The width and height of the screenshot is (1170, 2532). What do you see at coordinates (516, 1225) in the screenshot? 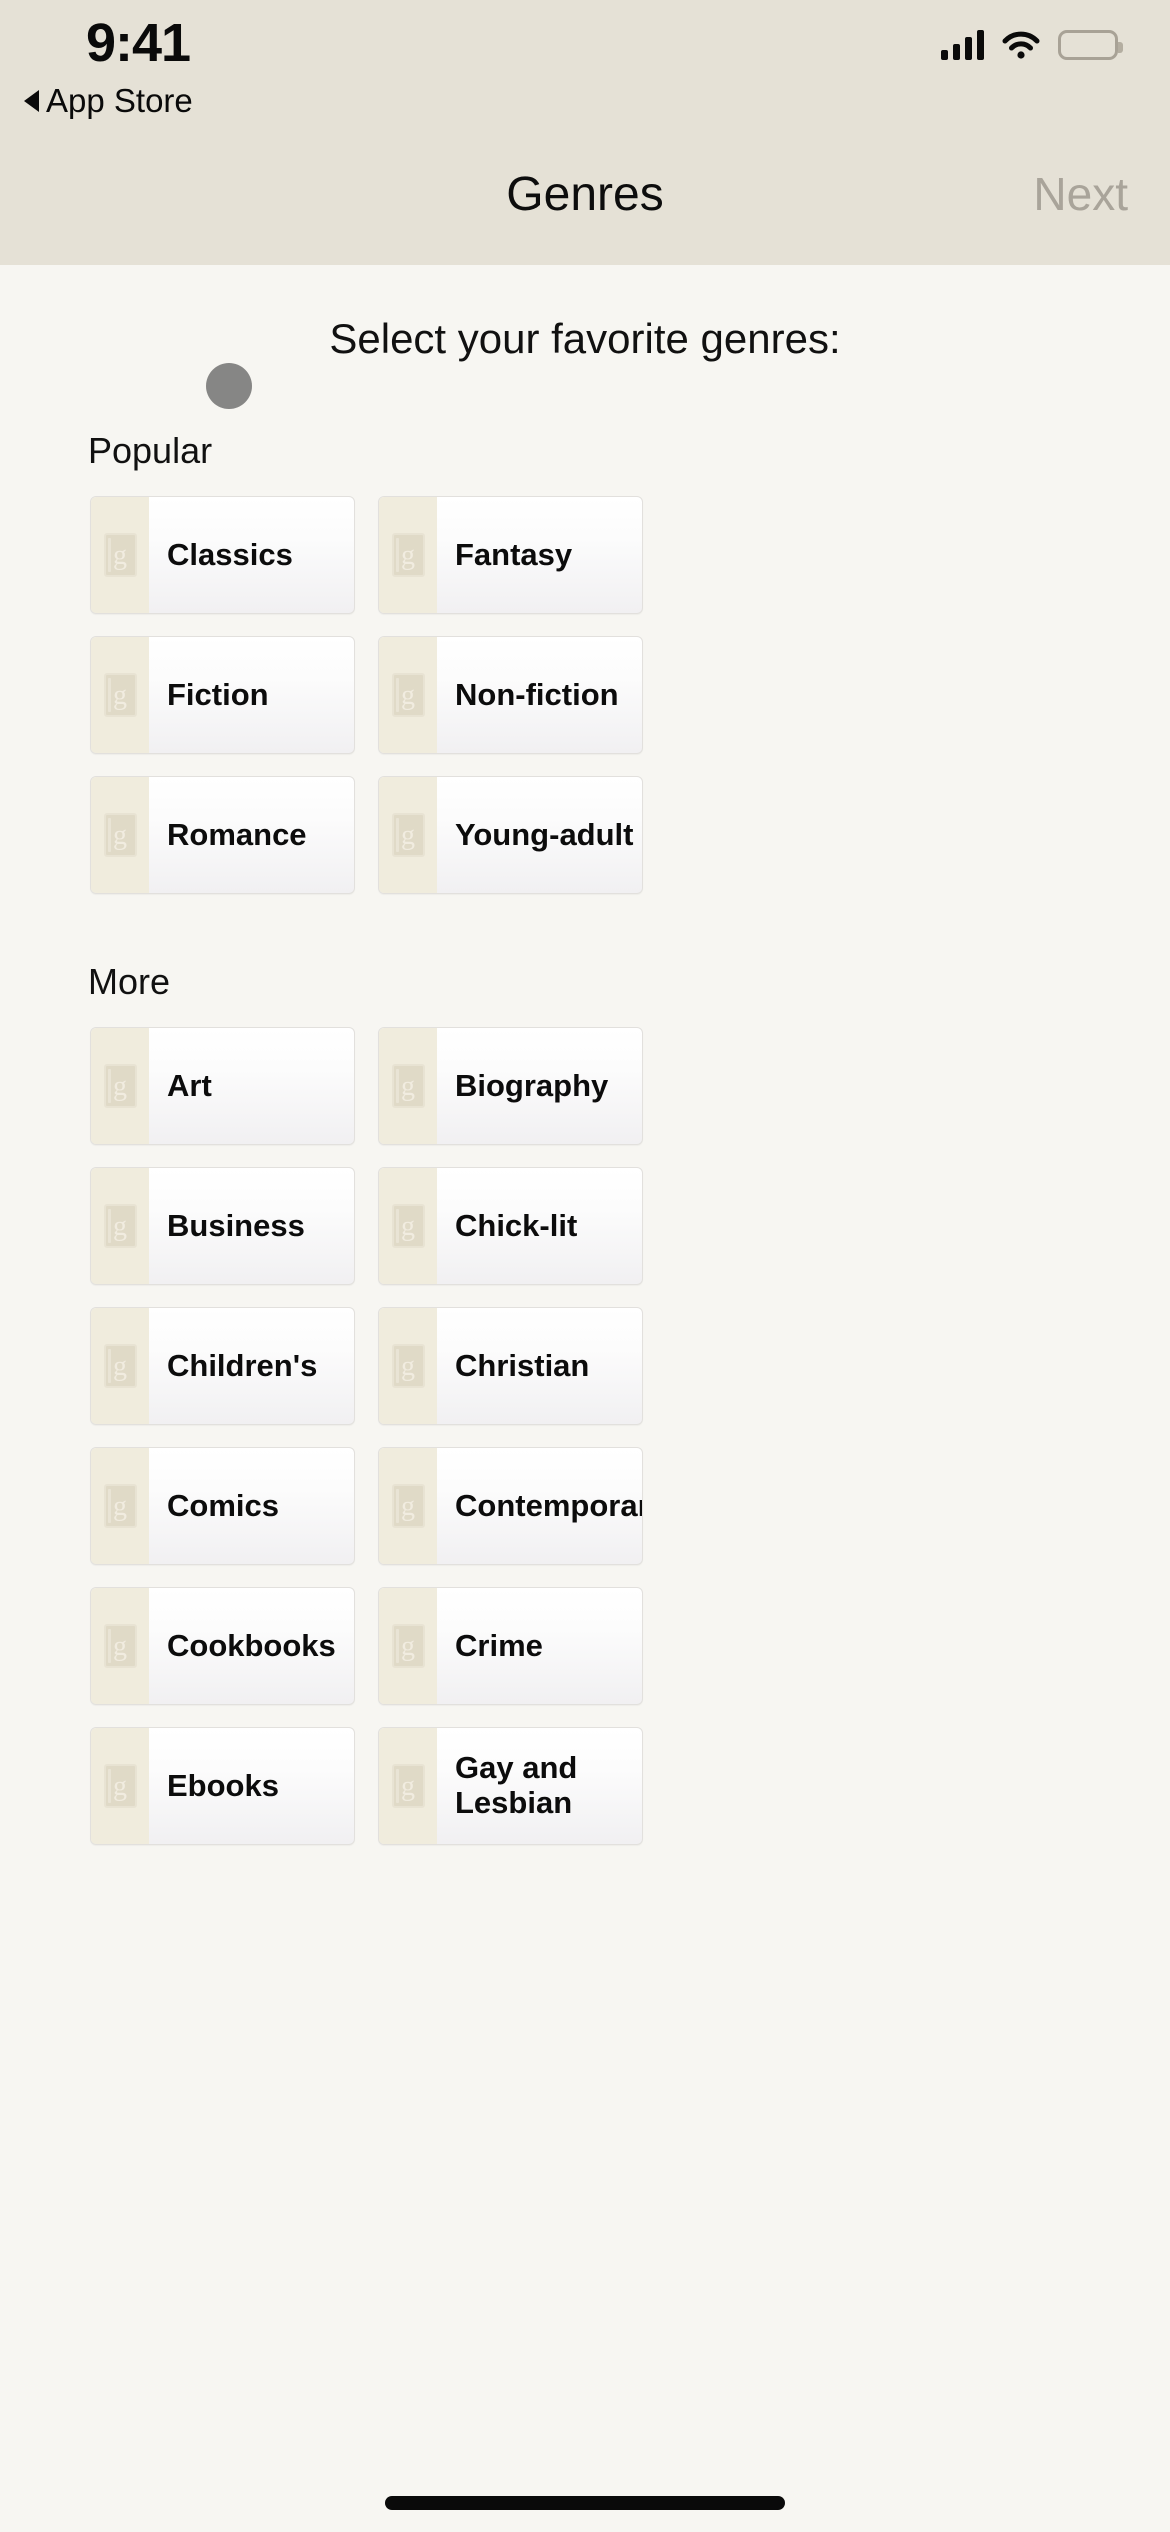
I see `genre-card-label: Chick-lit` at bounding box center [516, 1225].